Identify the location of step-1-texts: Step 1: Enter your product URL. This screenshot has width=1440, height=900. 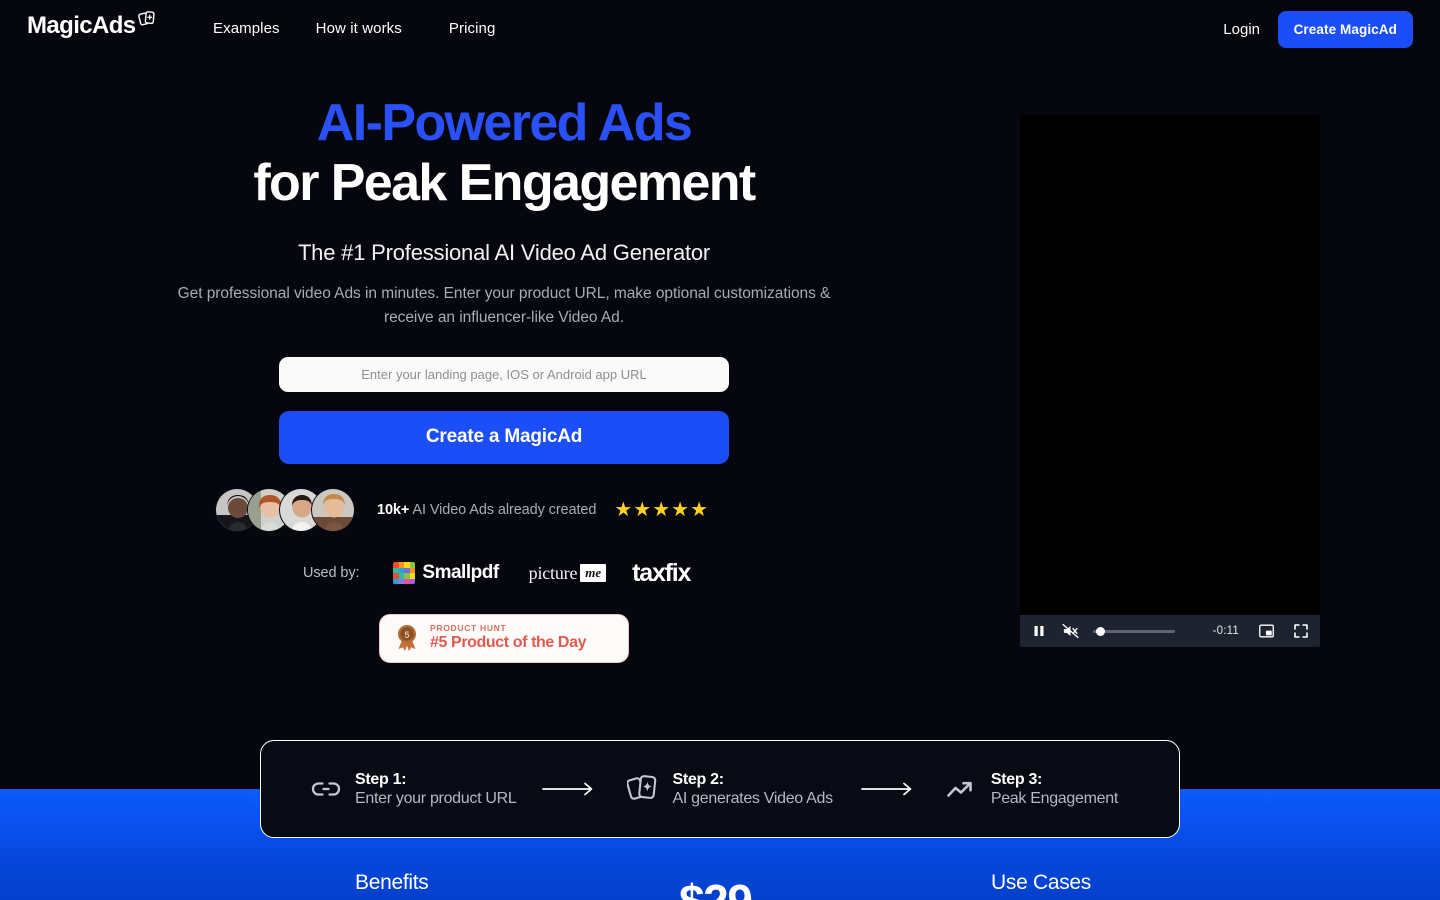
(436, 789).